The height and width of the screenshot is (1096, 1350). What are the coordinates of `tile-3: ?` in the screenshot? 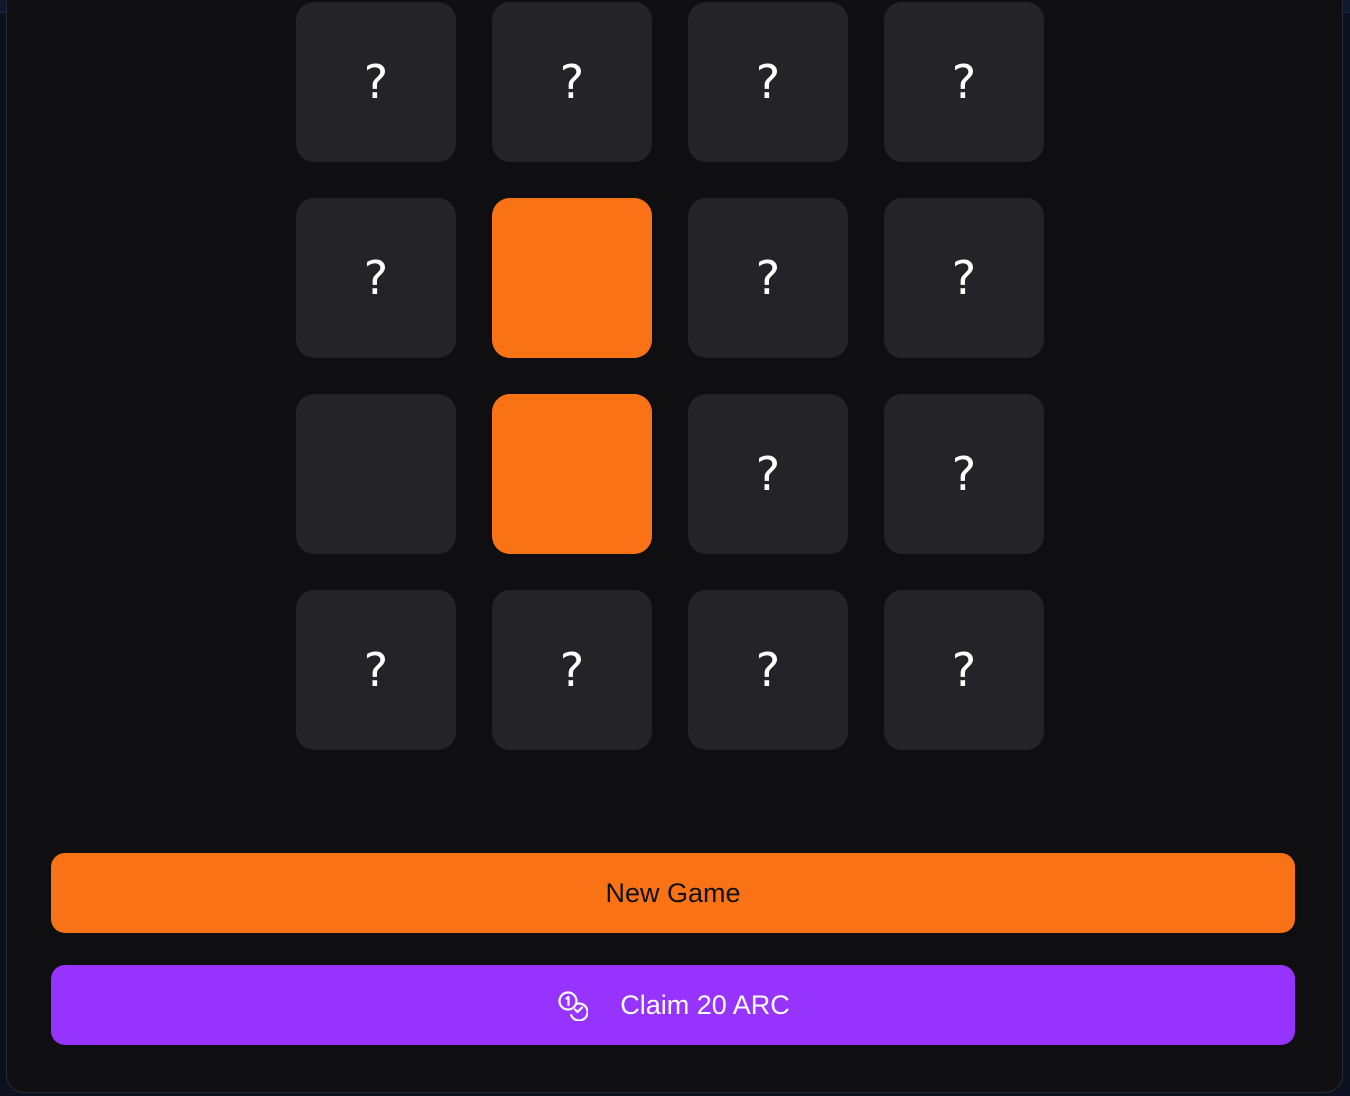 It's located at (768, 82).